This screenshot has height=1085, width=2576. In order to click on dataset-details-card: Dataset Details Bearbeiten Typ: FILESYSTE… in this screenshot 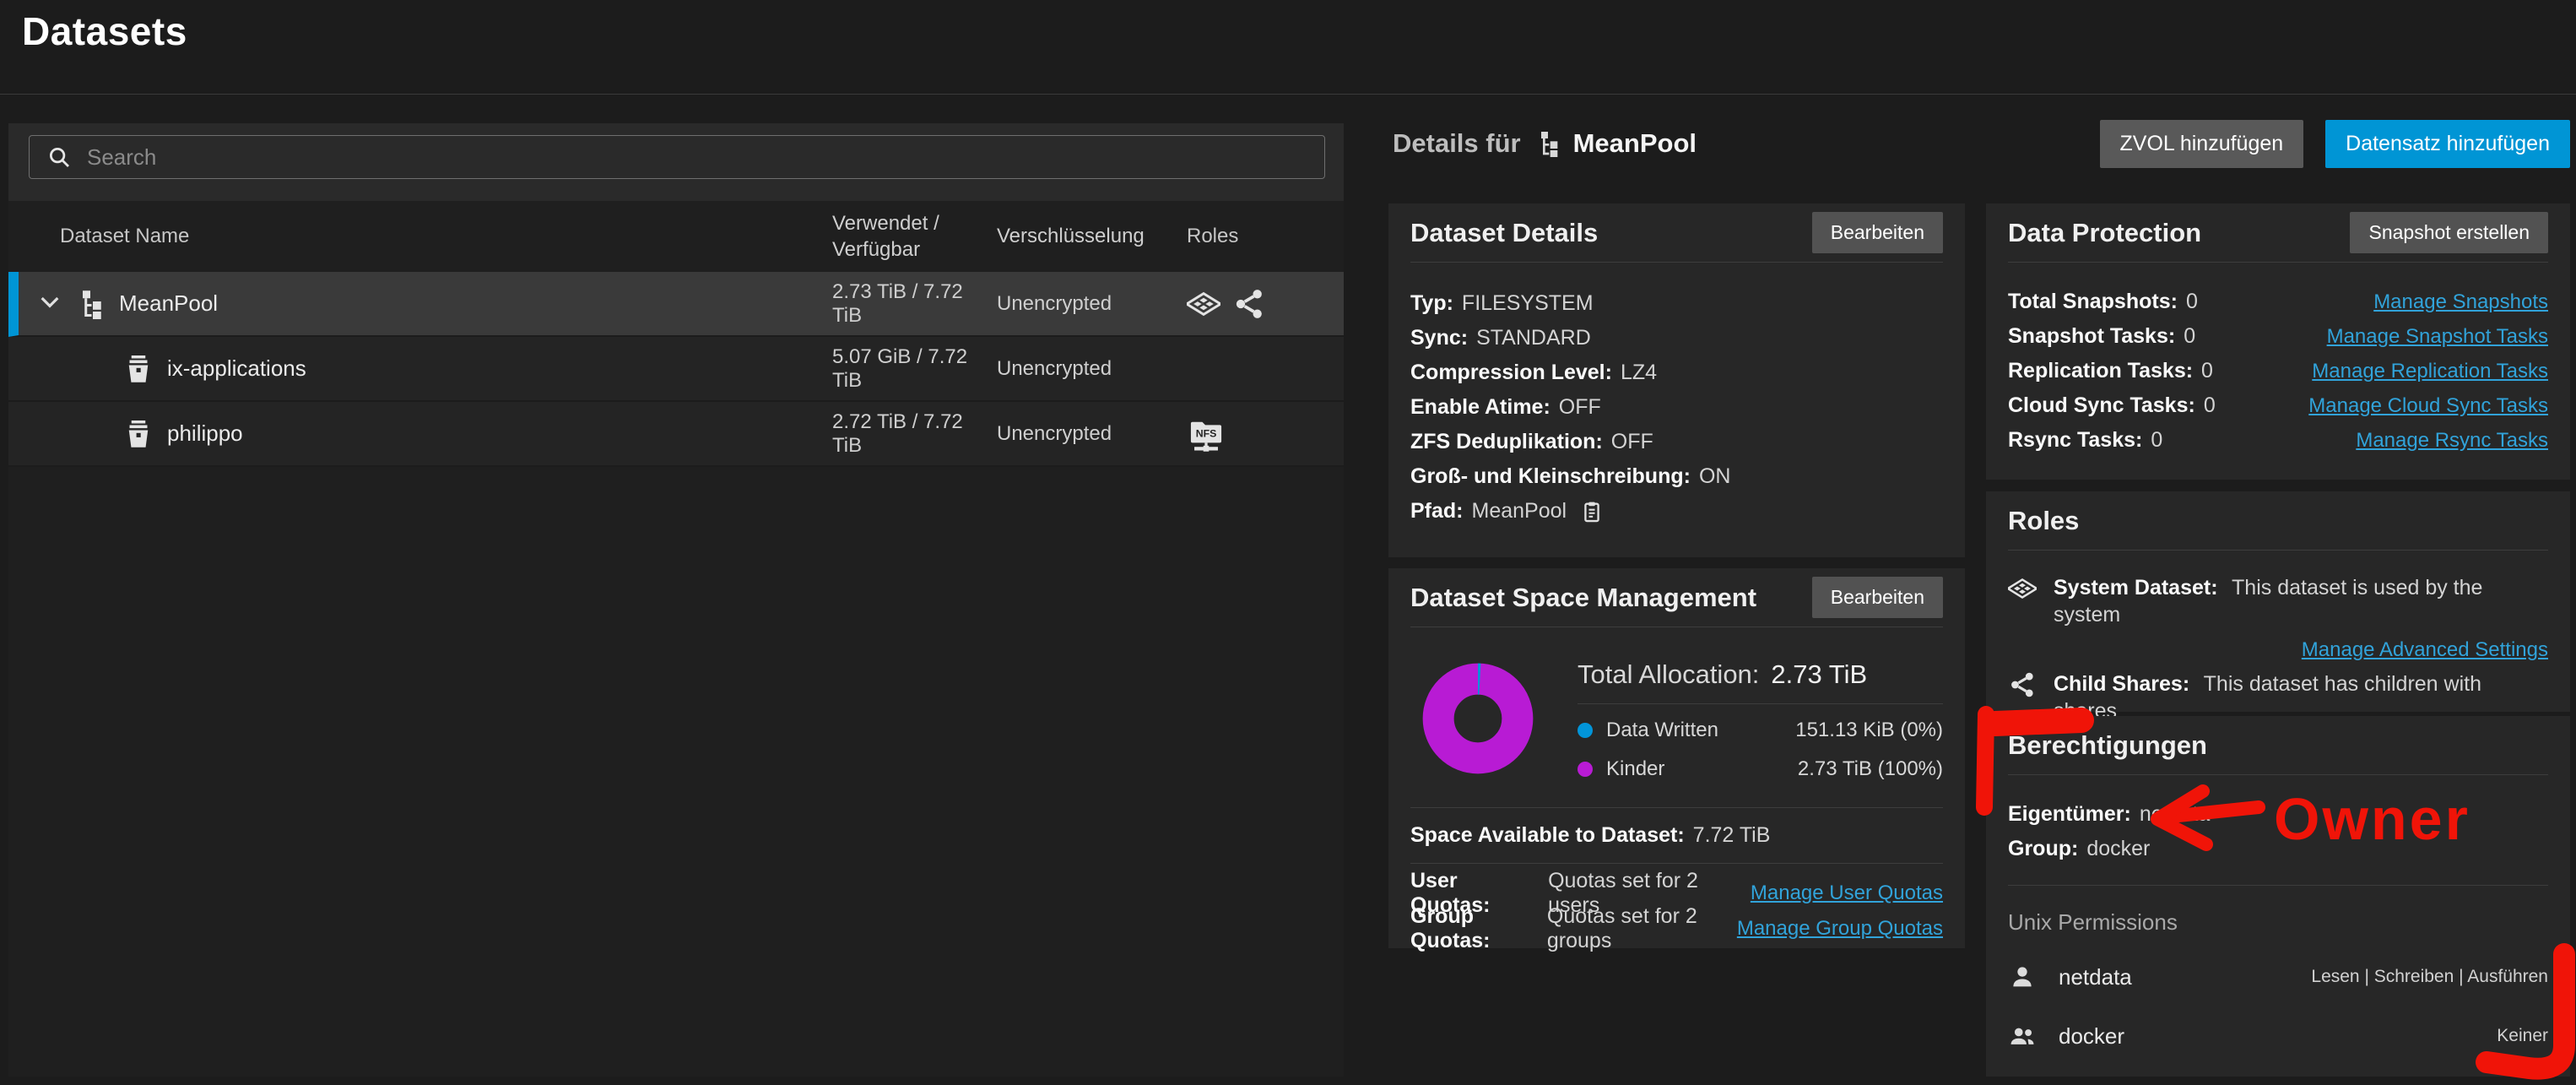, I will do `click(1676, 380)`.